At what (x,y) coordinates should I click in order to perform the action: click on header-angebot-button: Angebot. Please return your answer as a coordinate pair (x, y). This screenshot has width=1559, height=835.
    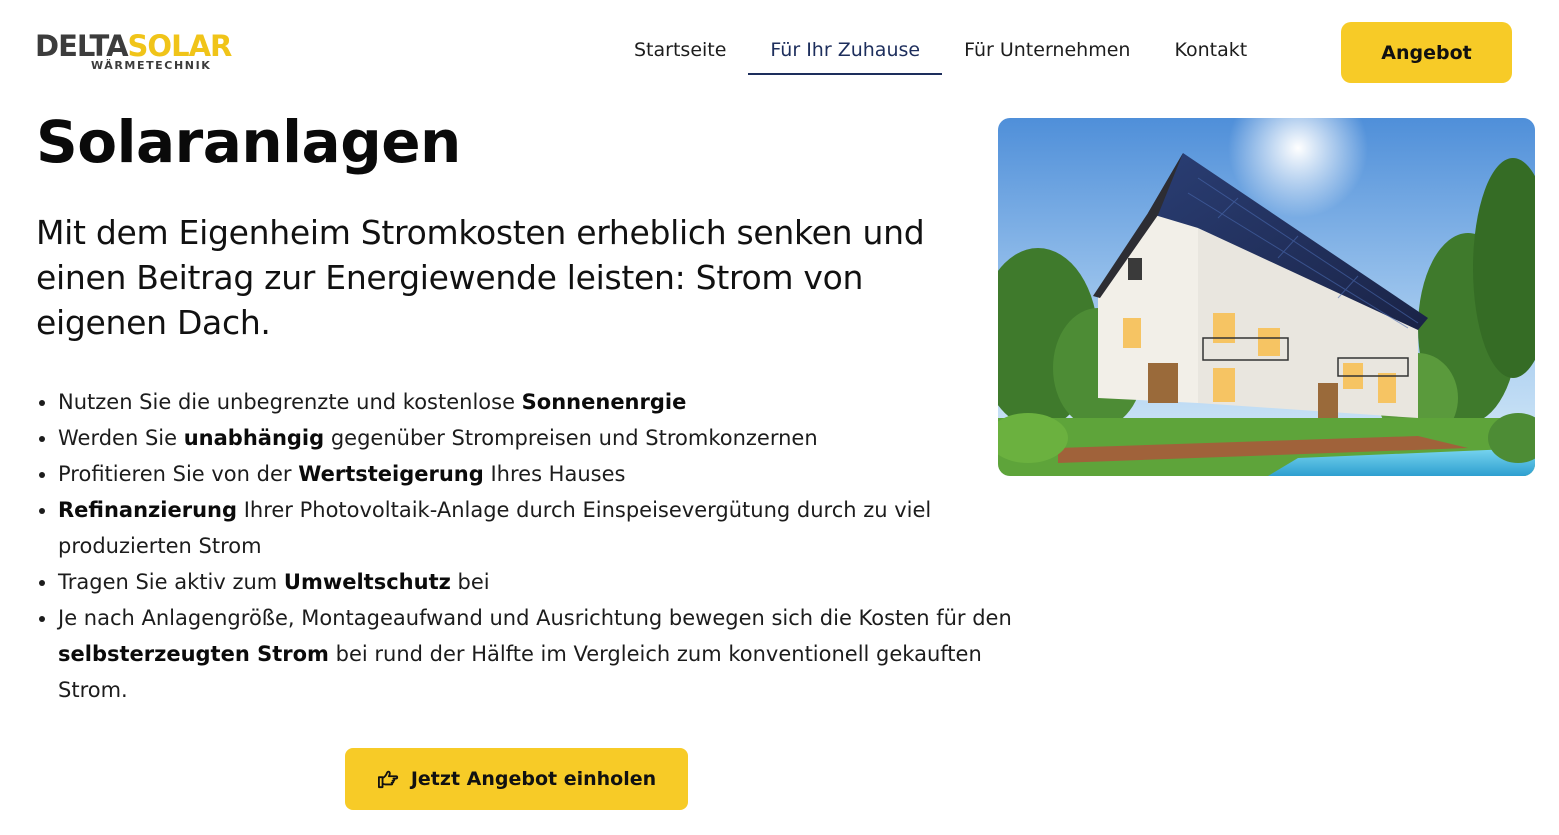
    Looking at the image, I should click on (1426, 52).